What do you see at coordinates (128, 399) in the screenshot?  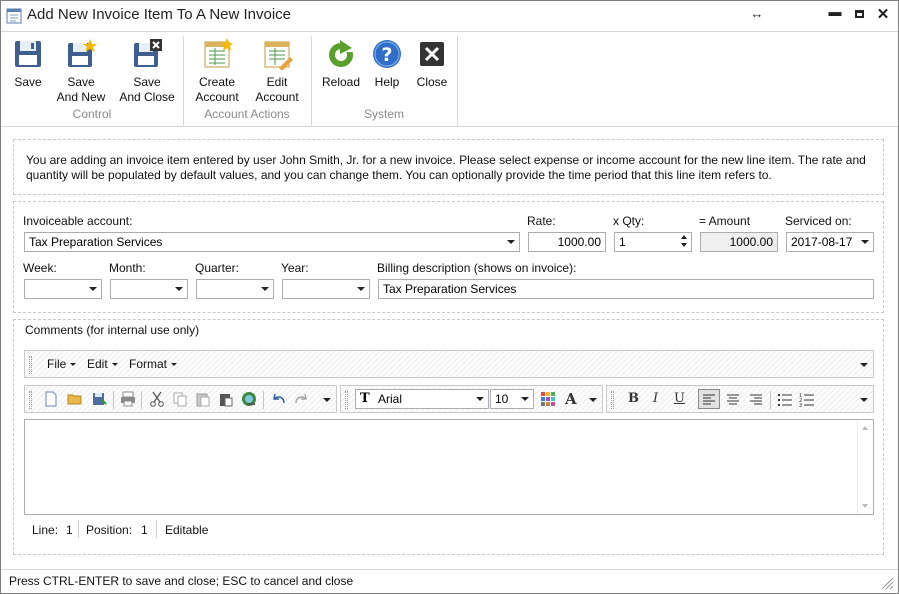 I see `print-icon` at bounding box center [128, 399].